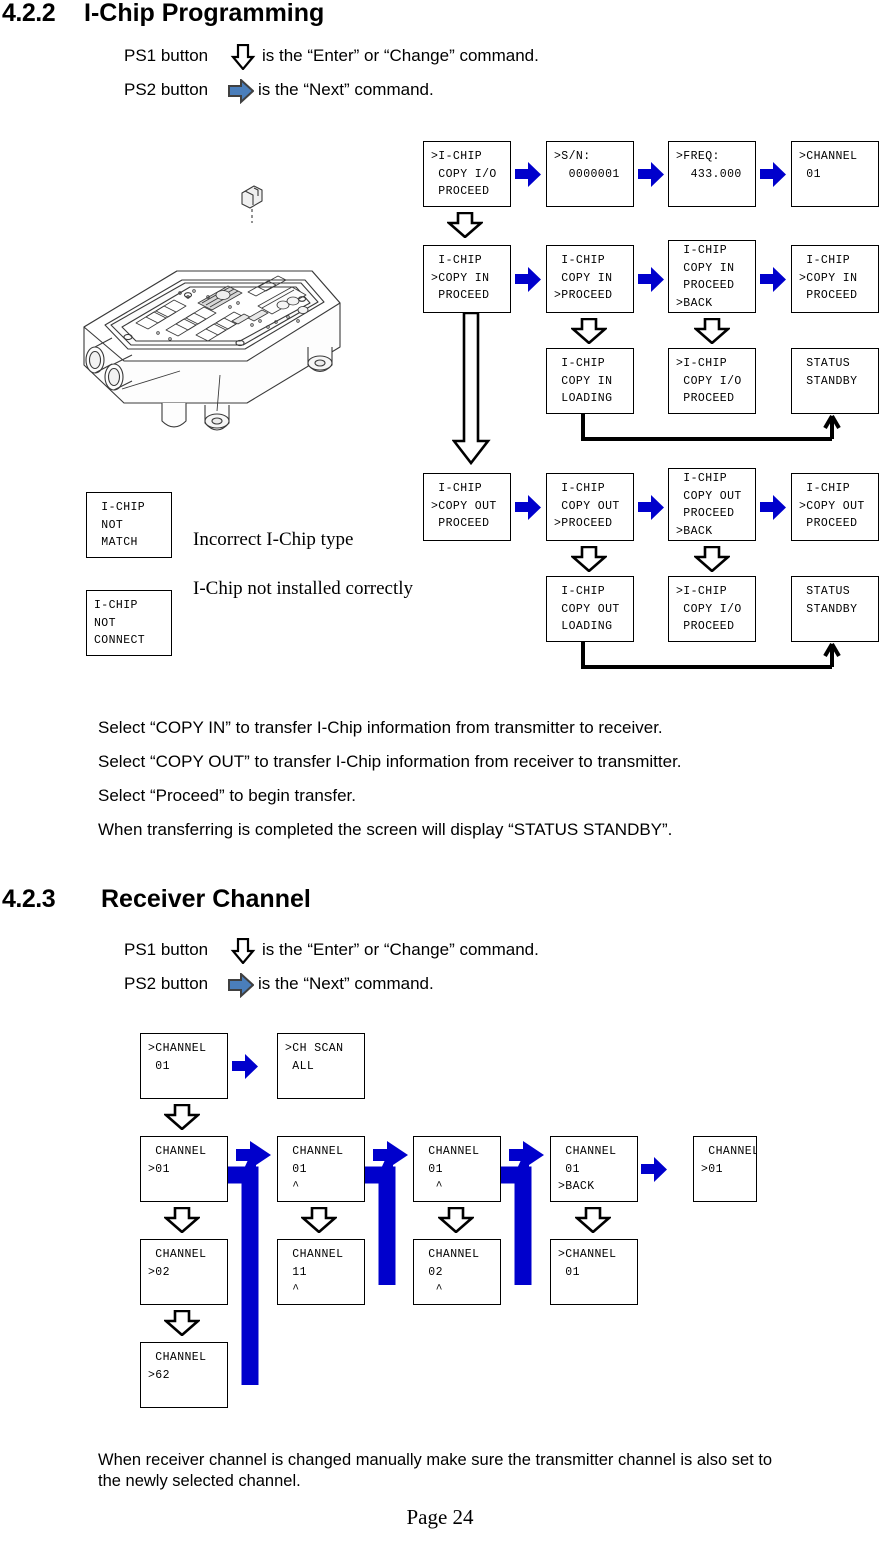 The image size is (880, 1541). Describe the element at coordinates (166, 949) in the screenshot. I see `ps1-instruction-pre-423: PS1 button` at that location.